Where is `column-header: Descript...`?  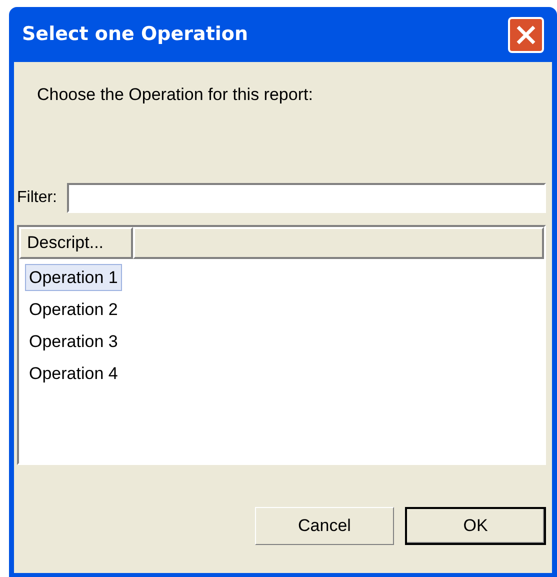
column-header: Descript... is located at coordinates (76, 242).